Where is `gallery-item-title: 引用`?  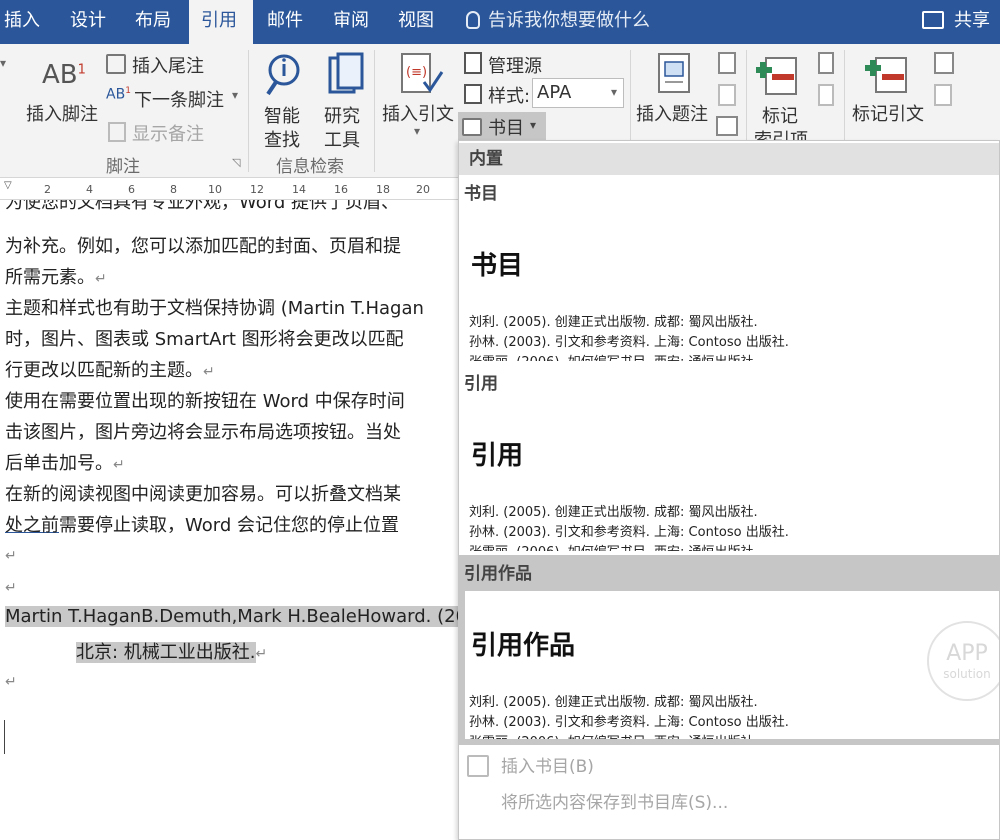 gallery-item-title: 引用 is located at coordinates (481, 384).